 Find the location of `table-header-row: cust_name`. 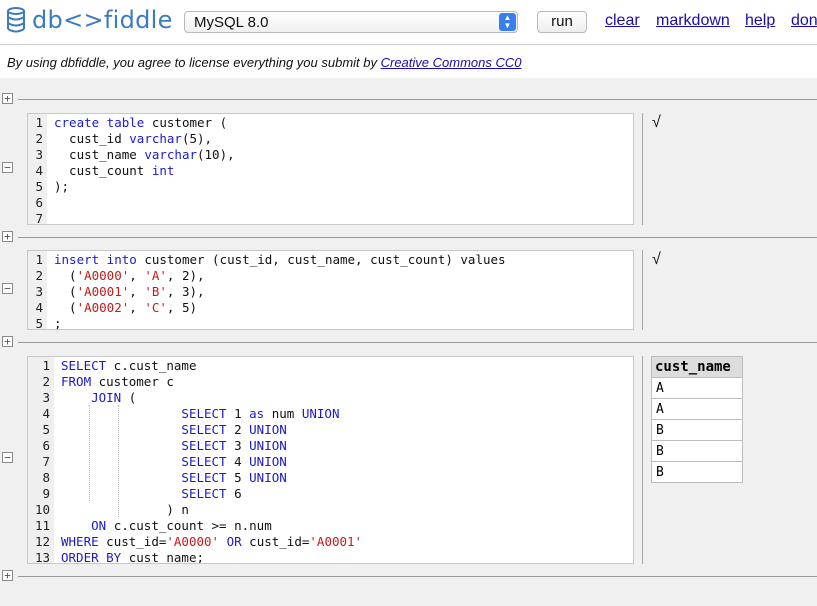

table-header-row: cust_name is located at coordinates (697, 367).